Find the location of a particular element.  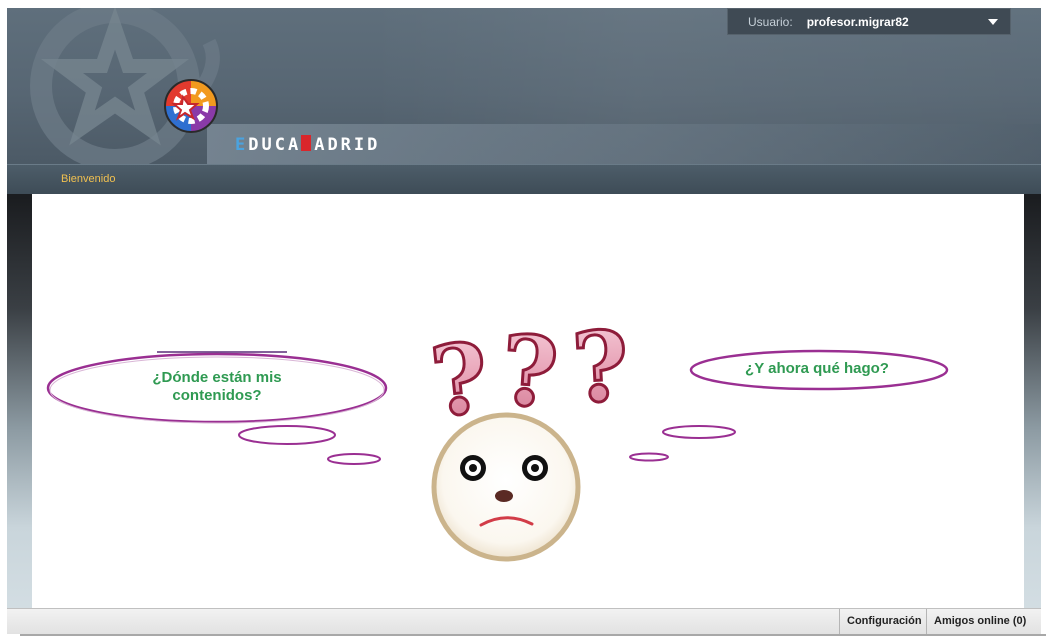

brand-letter-e: E is located at coordinates (242, 145).